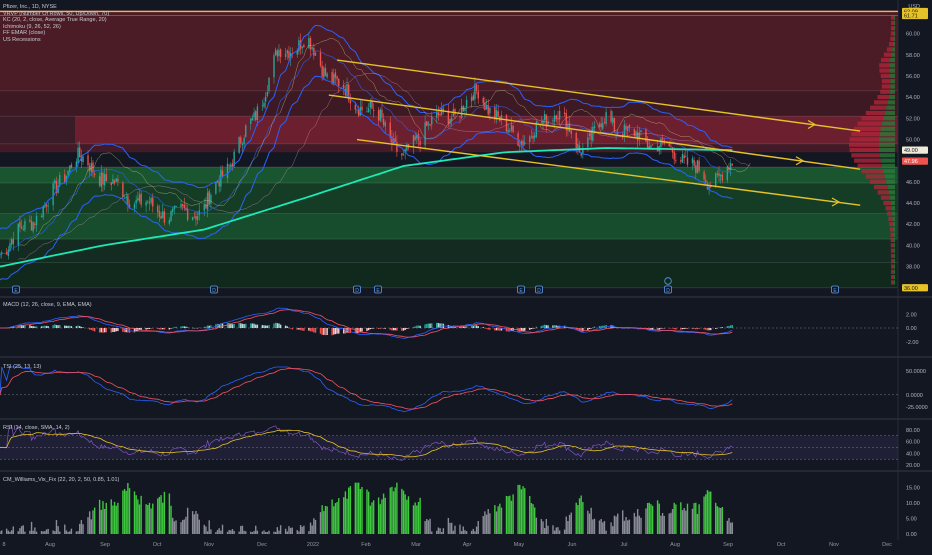 The width and height of the screenshot is (932, 555). What do you see at coordinates (56, 40) in the screenshot?
I see `indicator-us-recessions: US Recessions` at bounding box center [56, 40].